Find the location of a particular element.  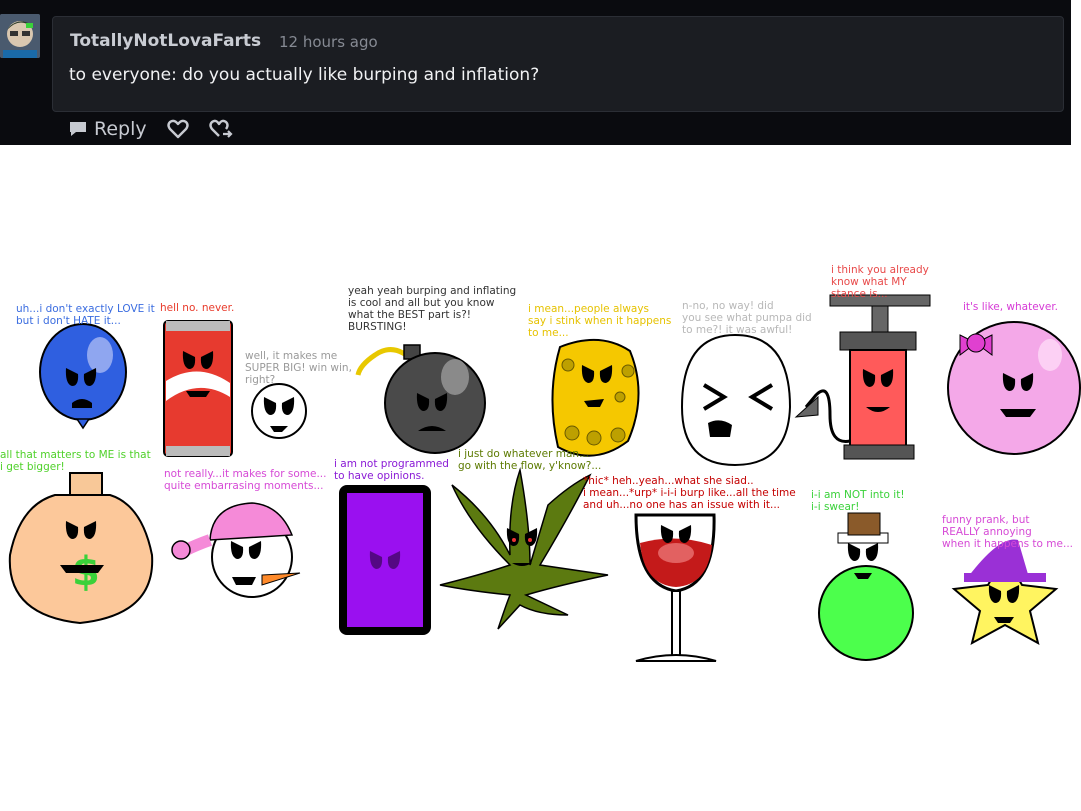

reply-icon is located at coordinates (78, 129).